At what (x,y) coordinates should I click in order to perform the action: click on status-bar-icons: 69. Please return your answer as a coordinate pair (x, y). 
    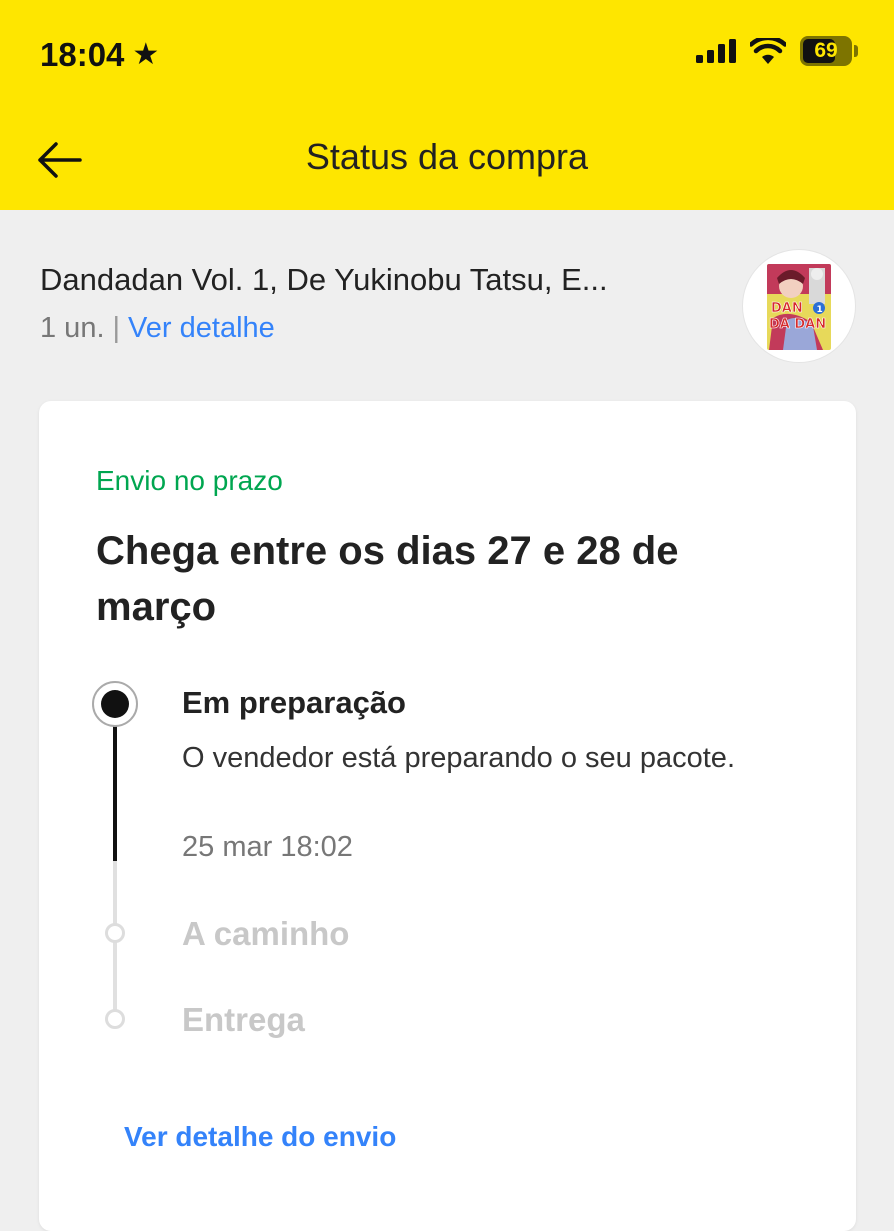
    Looking at the image, I should click on (777, 51).